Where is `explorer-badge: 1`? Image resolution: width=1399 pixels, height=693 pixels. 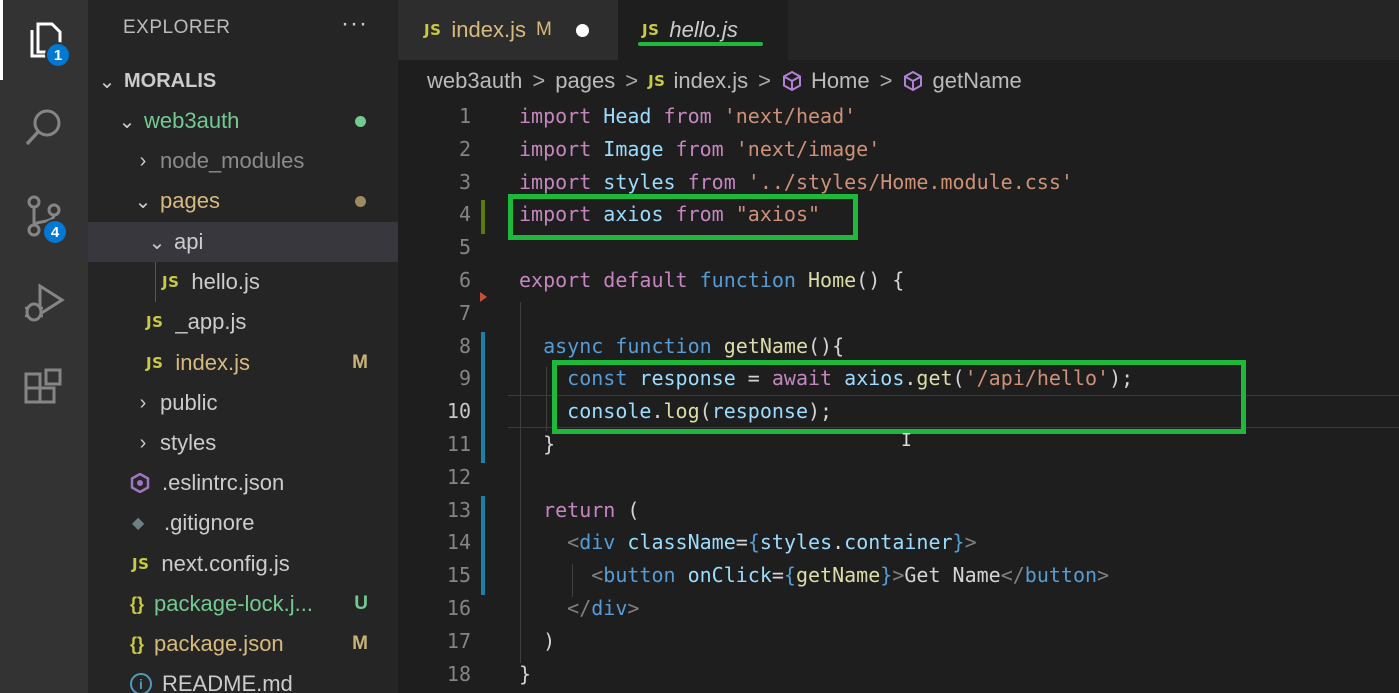
explorer-badge: 1 is located at coordinates (58, 55).